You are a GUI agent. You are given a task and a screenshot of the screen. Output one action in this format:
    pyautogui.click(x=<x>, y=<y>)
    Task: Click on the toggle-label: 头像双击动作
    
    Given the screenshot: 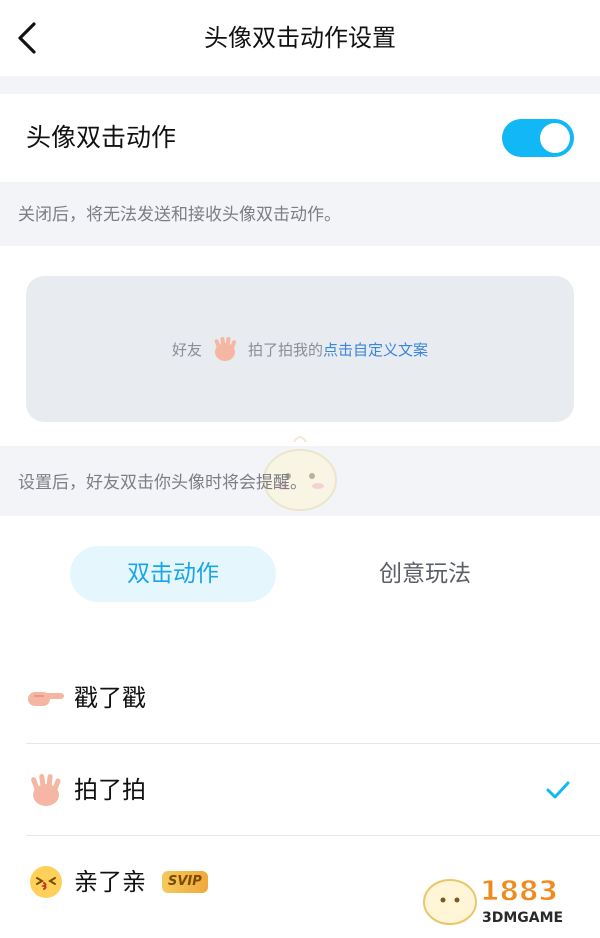 What is the action you would take?
    pyautogui.click(x=101, y=137)
    